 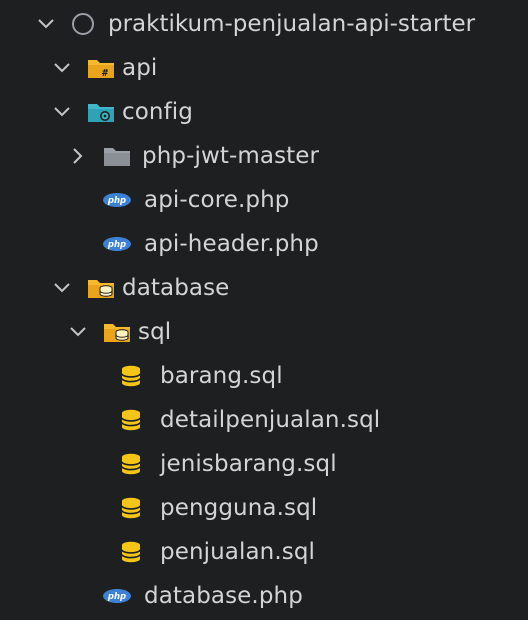 What do you see at coordinates (231, 156) in the screenshot?
I see `tree-item-label: php-jwt-master` at bounding box center [231, 156].